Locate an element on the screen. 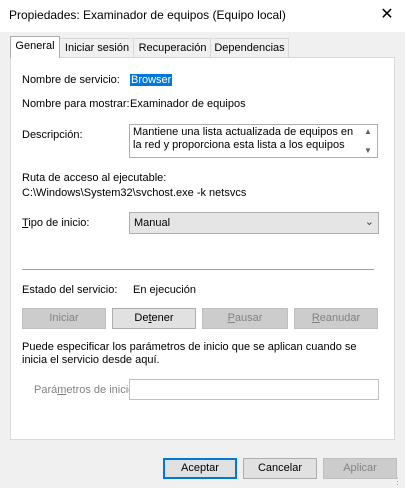  ok-button: Aceptar is located at coordinates (200, 468).